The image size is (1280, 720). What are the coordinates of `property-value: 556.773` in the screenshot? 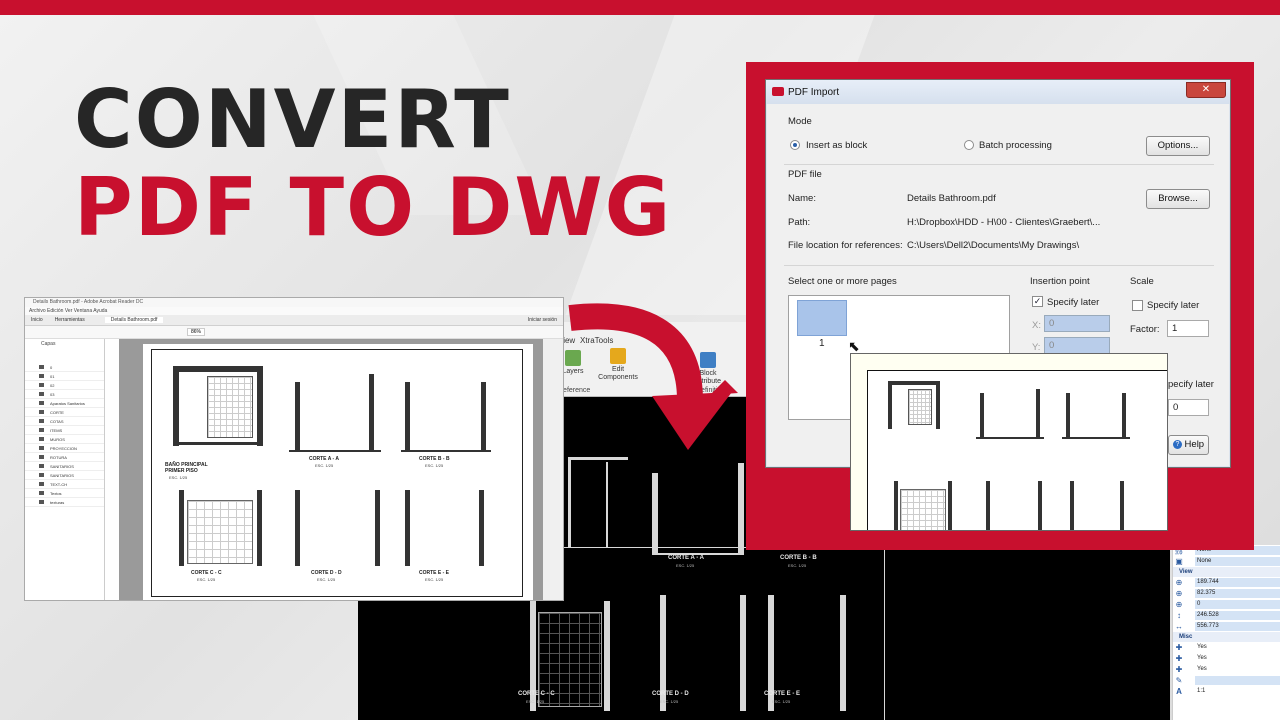 It's located at (1237, 626).